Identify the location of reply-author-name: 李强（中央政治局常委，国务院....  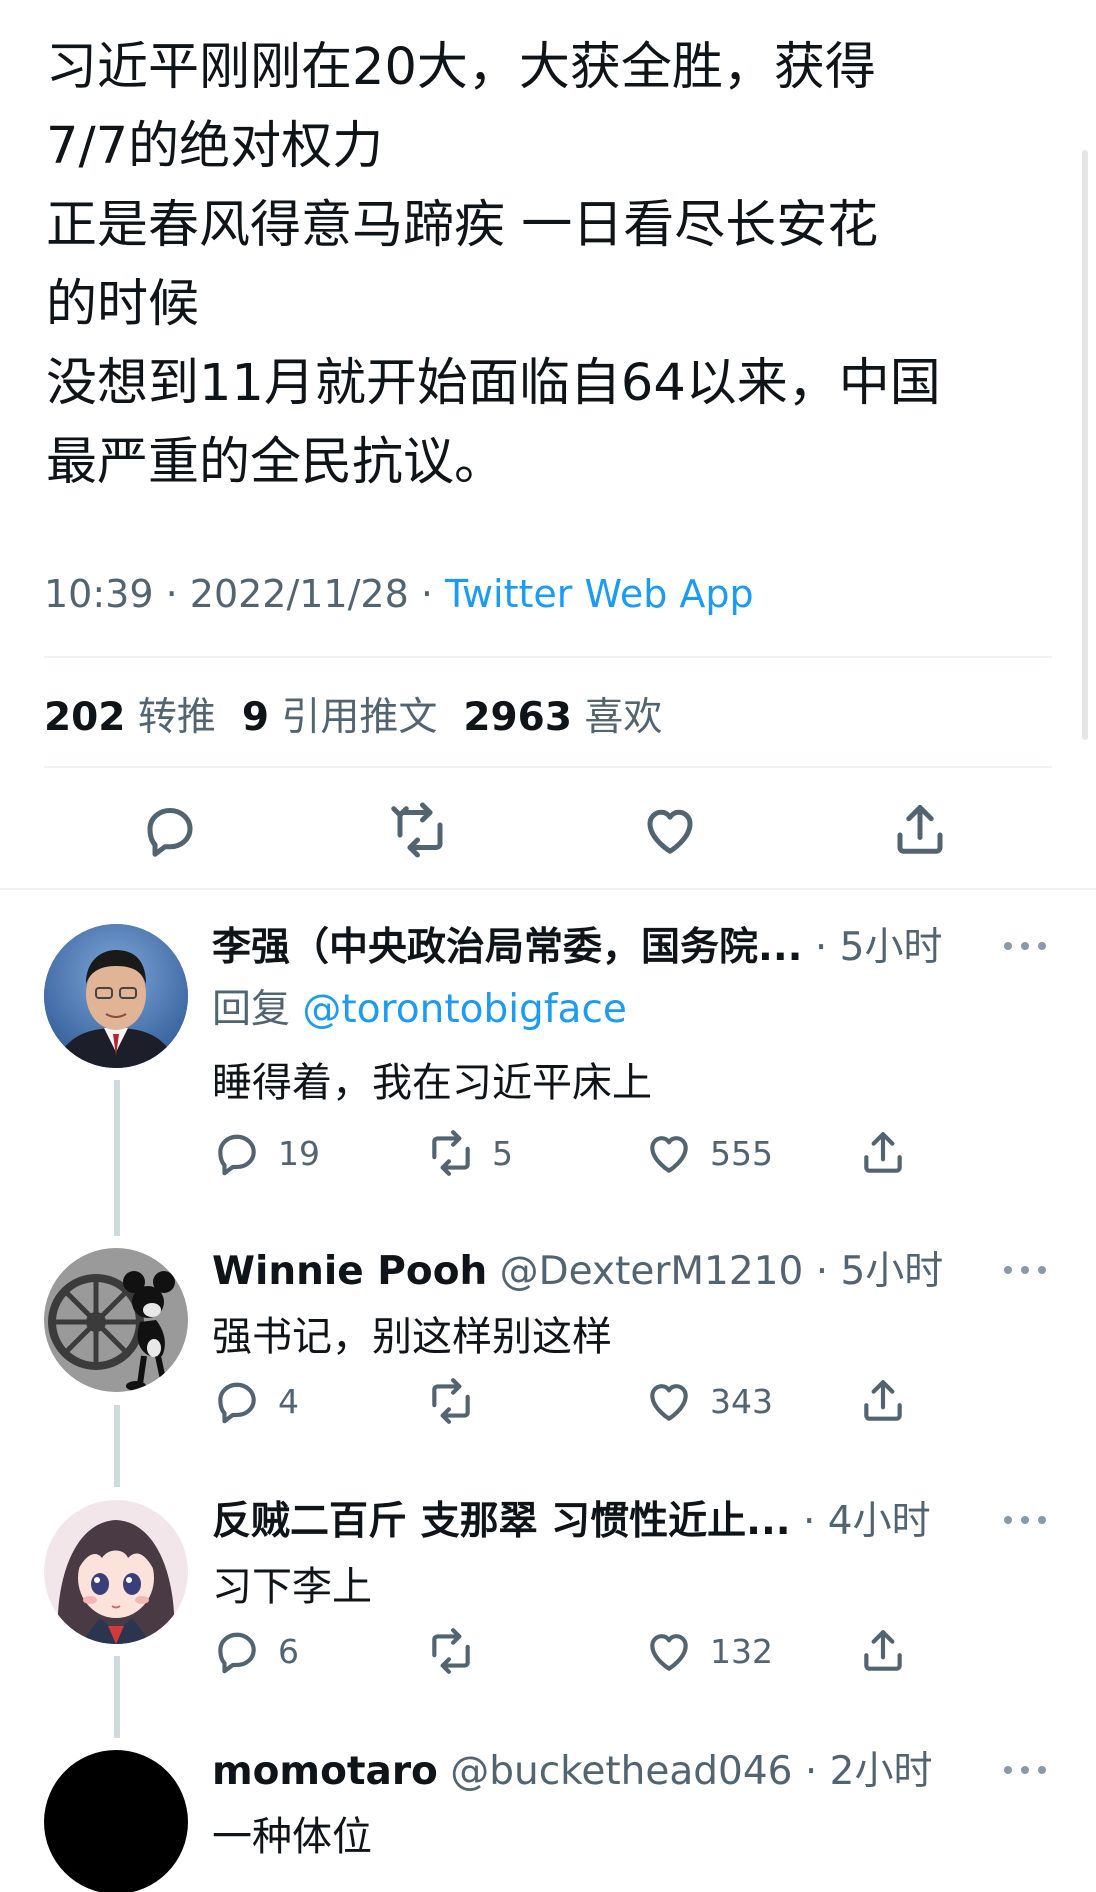
(507, 947).